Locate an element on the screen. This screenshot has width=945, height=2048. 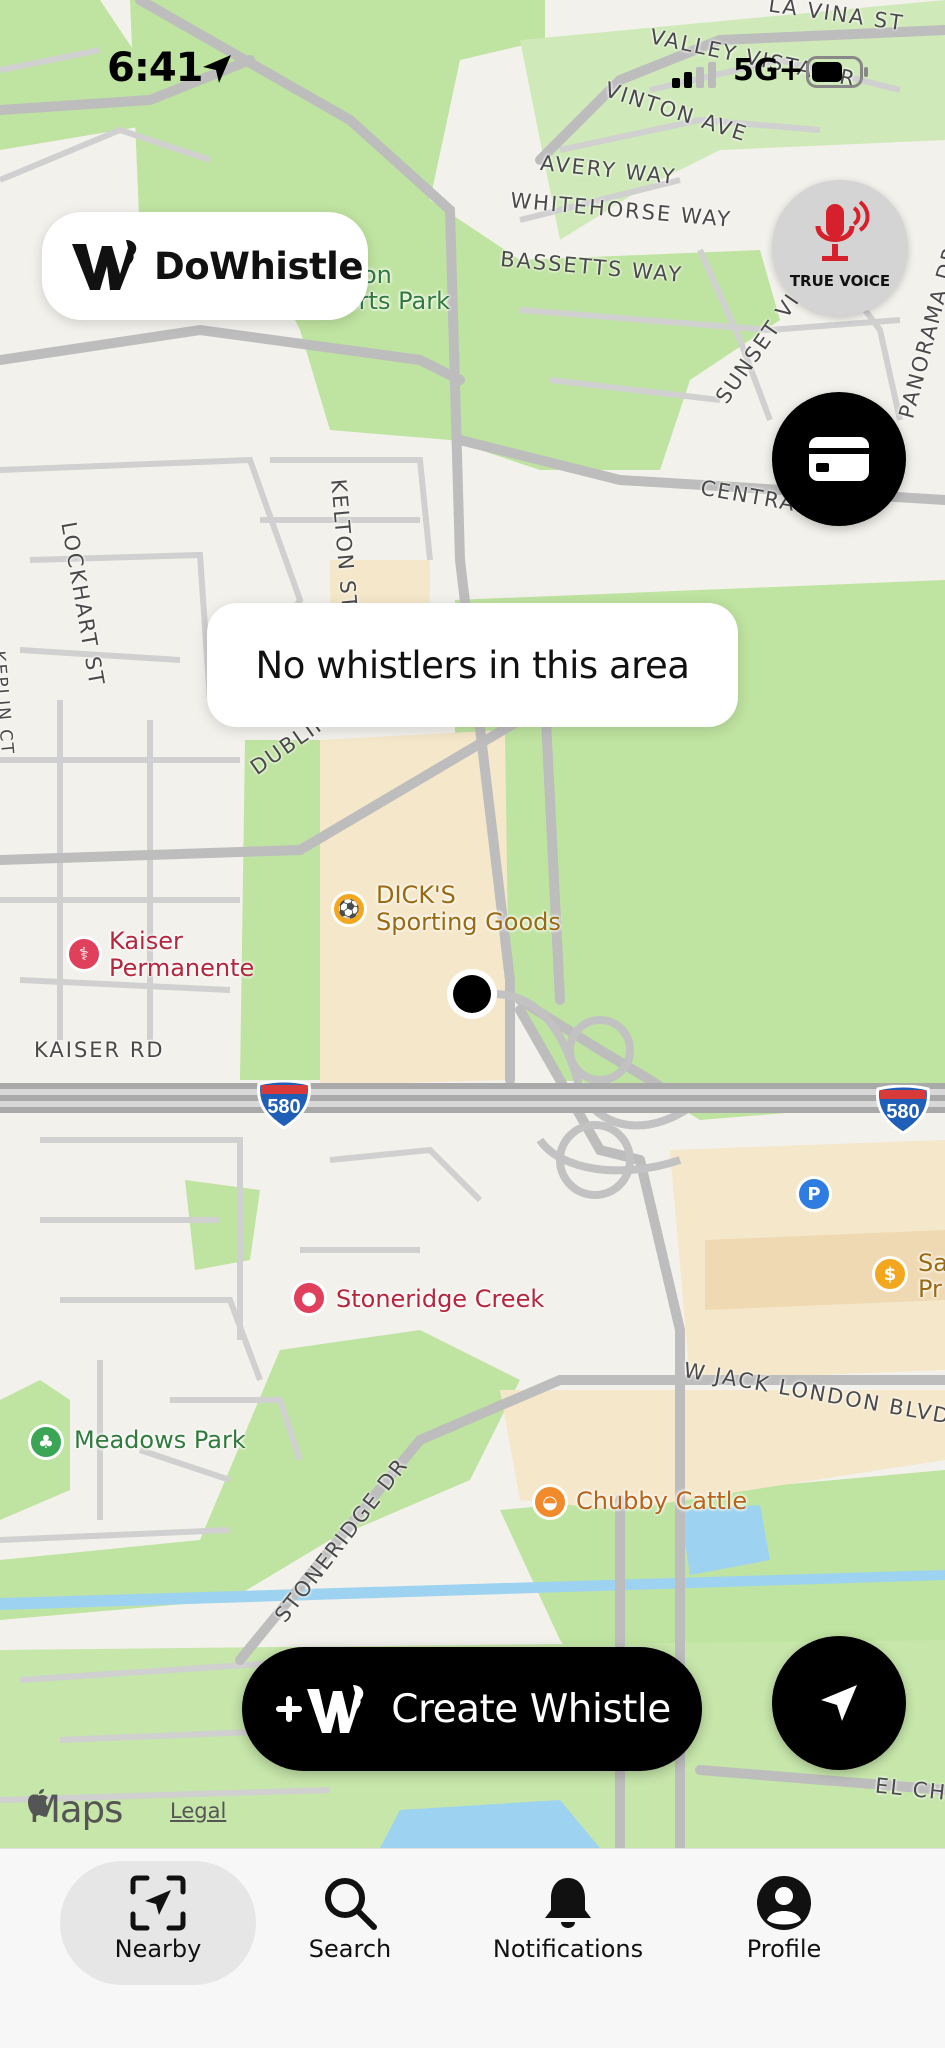
legal-link: Legal is located at coordinates (198, 1811).